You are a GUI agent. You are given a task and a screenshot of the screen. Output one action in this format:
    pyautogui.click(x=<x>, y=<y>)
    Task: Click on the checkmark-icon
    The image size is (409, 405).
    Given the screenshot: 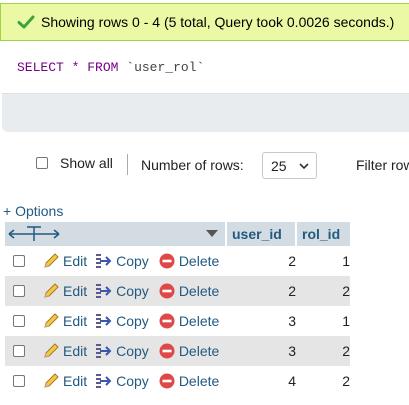 What is the action you would take?
    pyautogui.click(x=26, y=22)
    